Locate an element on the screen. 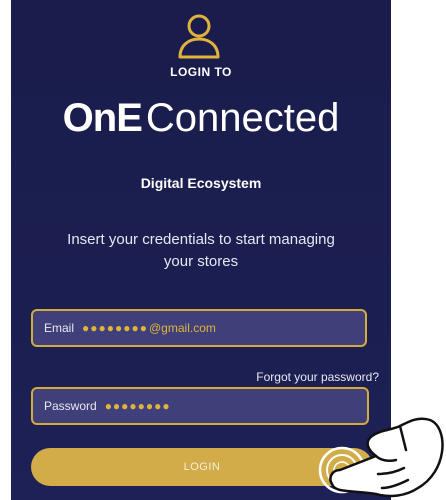 The width and height of the screenshot is (446, 500). email-masked-value: ●●●●●●●● is located at coordinates (115, 328).